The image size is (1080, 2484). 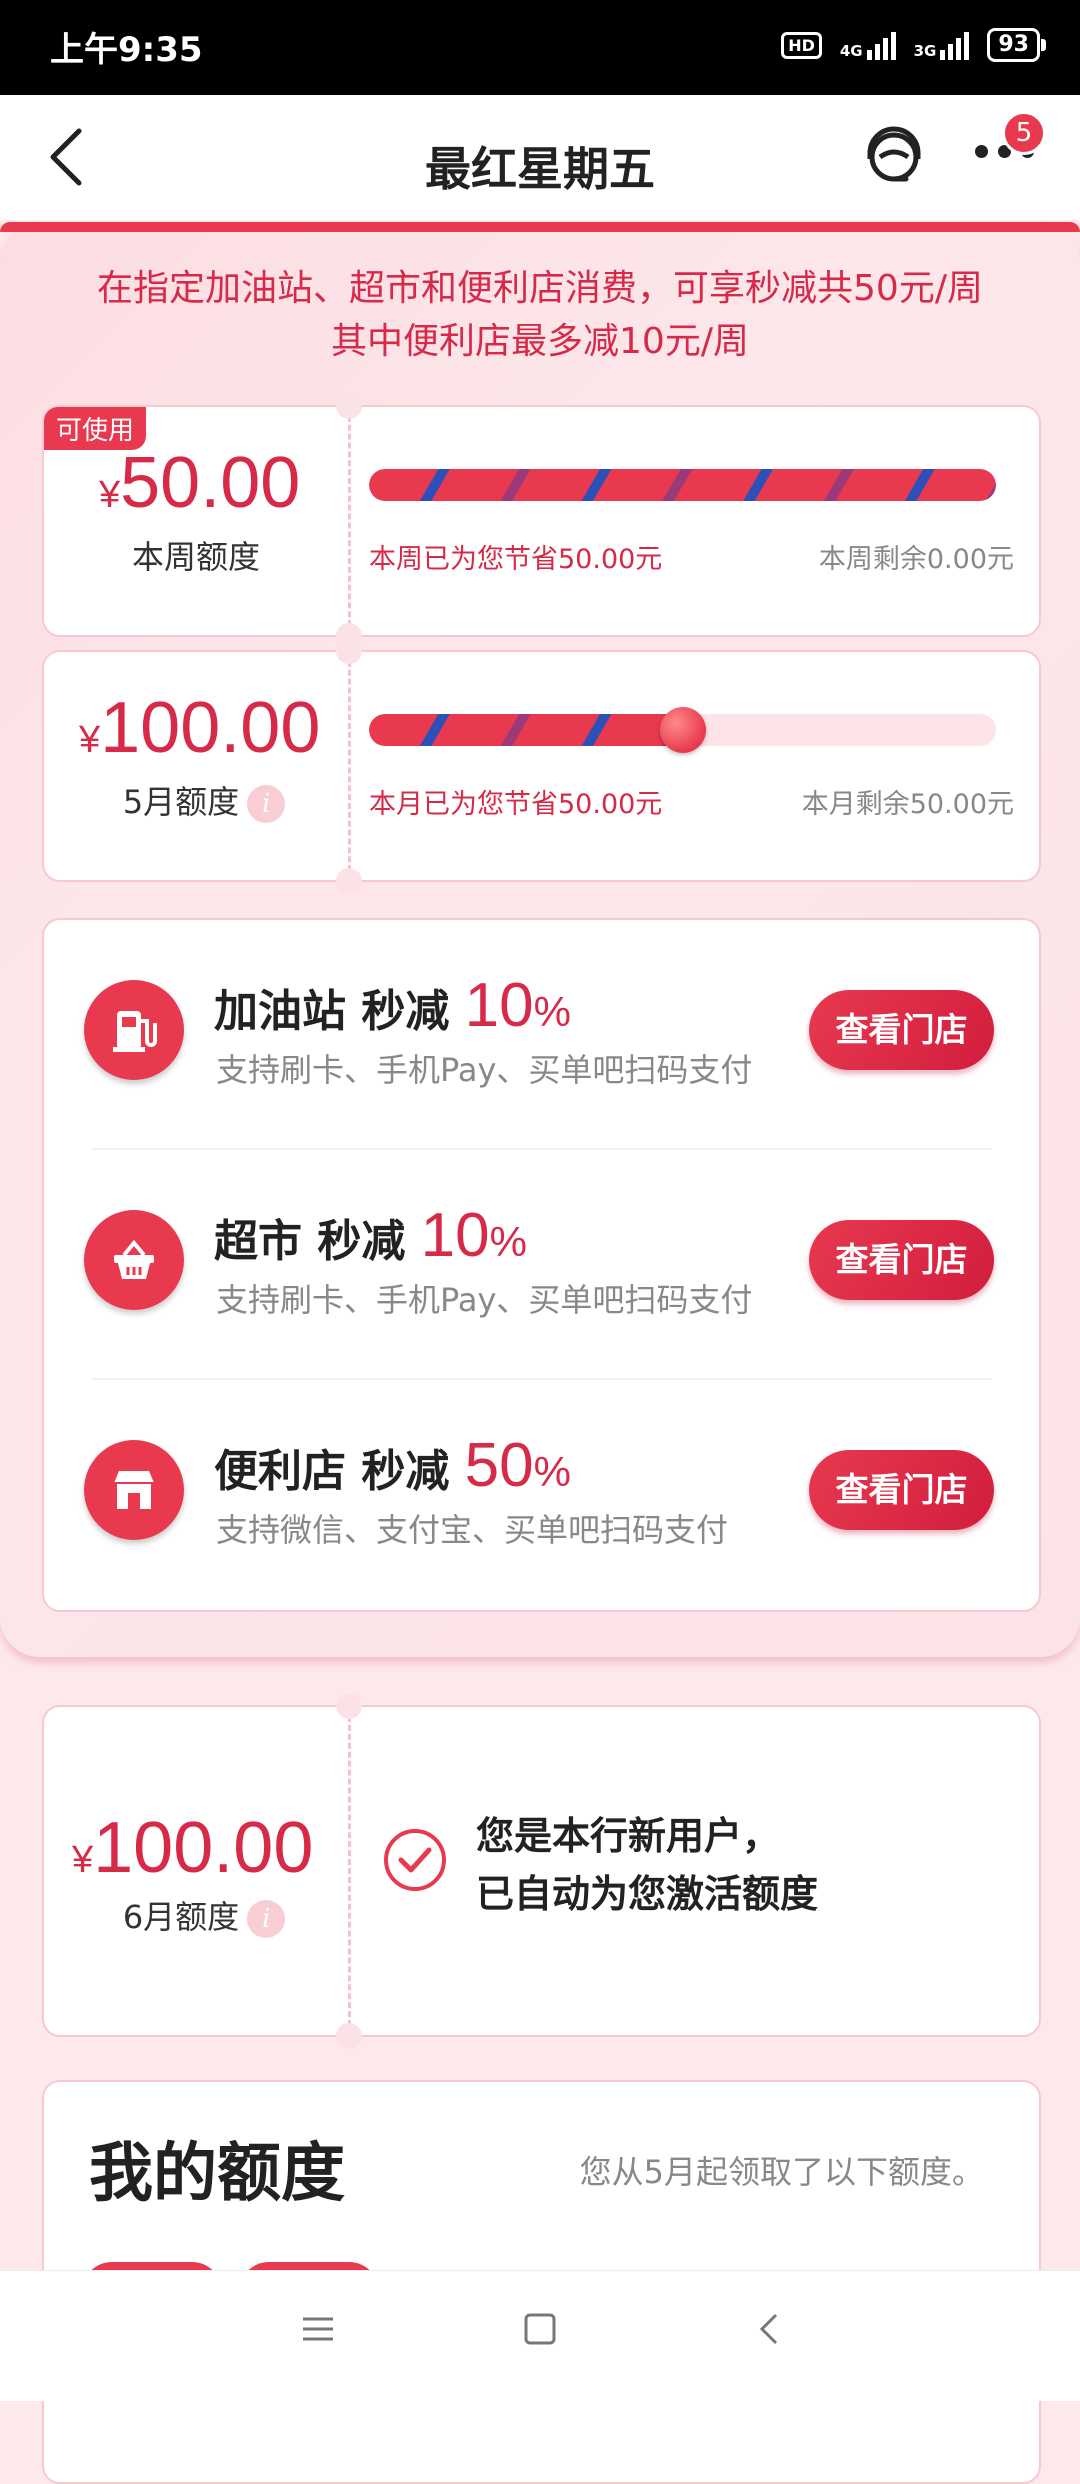 I want to click on list-item: 超市 秒减 10% 支持刷卡、手机Pay、买单吧扫码支付 查看门店, so click(x=541, y=1265).